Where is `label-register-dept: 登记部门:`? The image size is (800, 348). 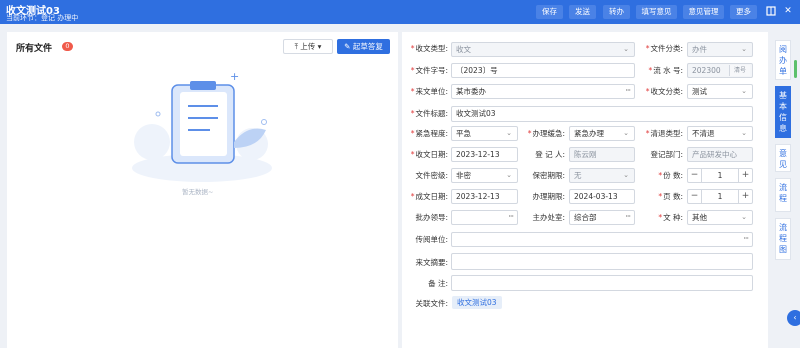
label-register-dept: 登记部门: is located at coordinates (666, 154).